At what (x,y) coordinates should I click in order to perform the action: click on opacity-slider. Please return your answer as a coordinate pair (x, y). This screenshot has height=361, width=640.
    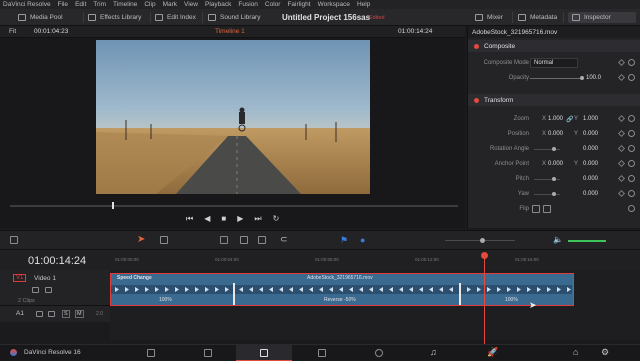
    Looking at the image, I should click on (556, 78).